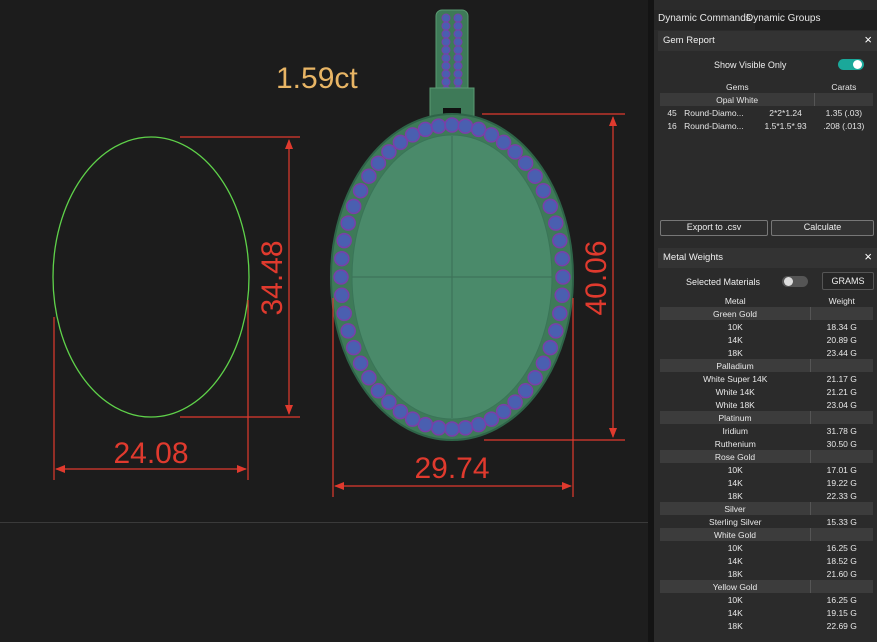  What do you see at coordinates (766, 521) in the screenshot?
I see `table-row: Sterling Silver 15.33 G` at bounding box center [766, 521].